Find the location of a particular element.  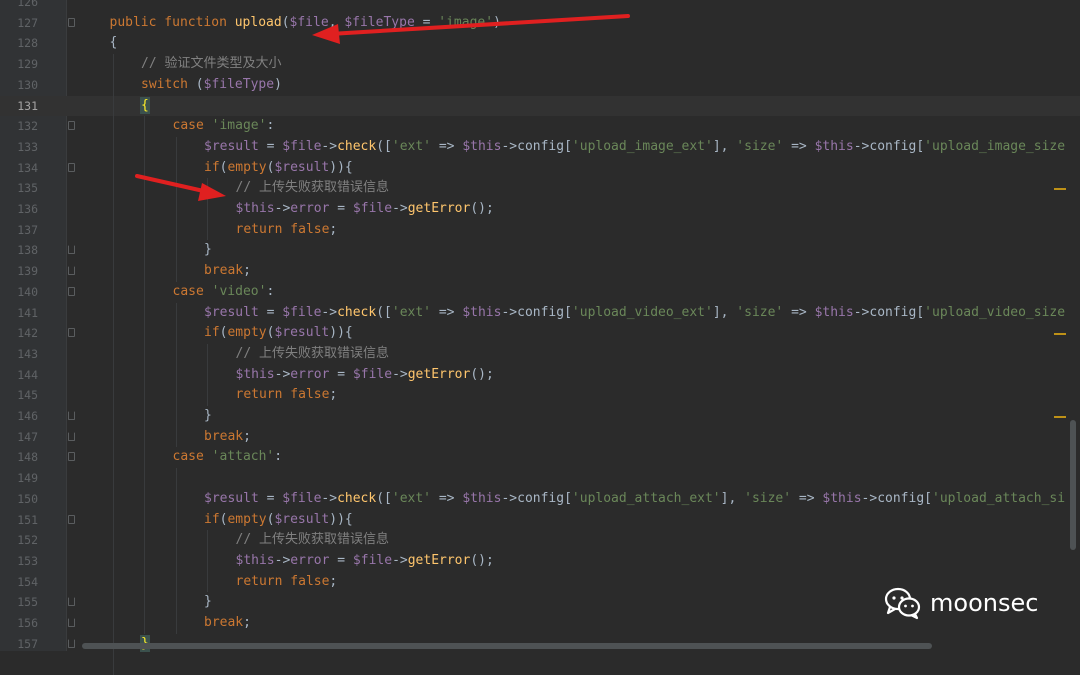

arrow-to-upload-function is located at coordinates (471, 29).